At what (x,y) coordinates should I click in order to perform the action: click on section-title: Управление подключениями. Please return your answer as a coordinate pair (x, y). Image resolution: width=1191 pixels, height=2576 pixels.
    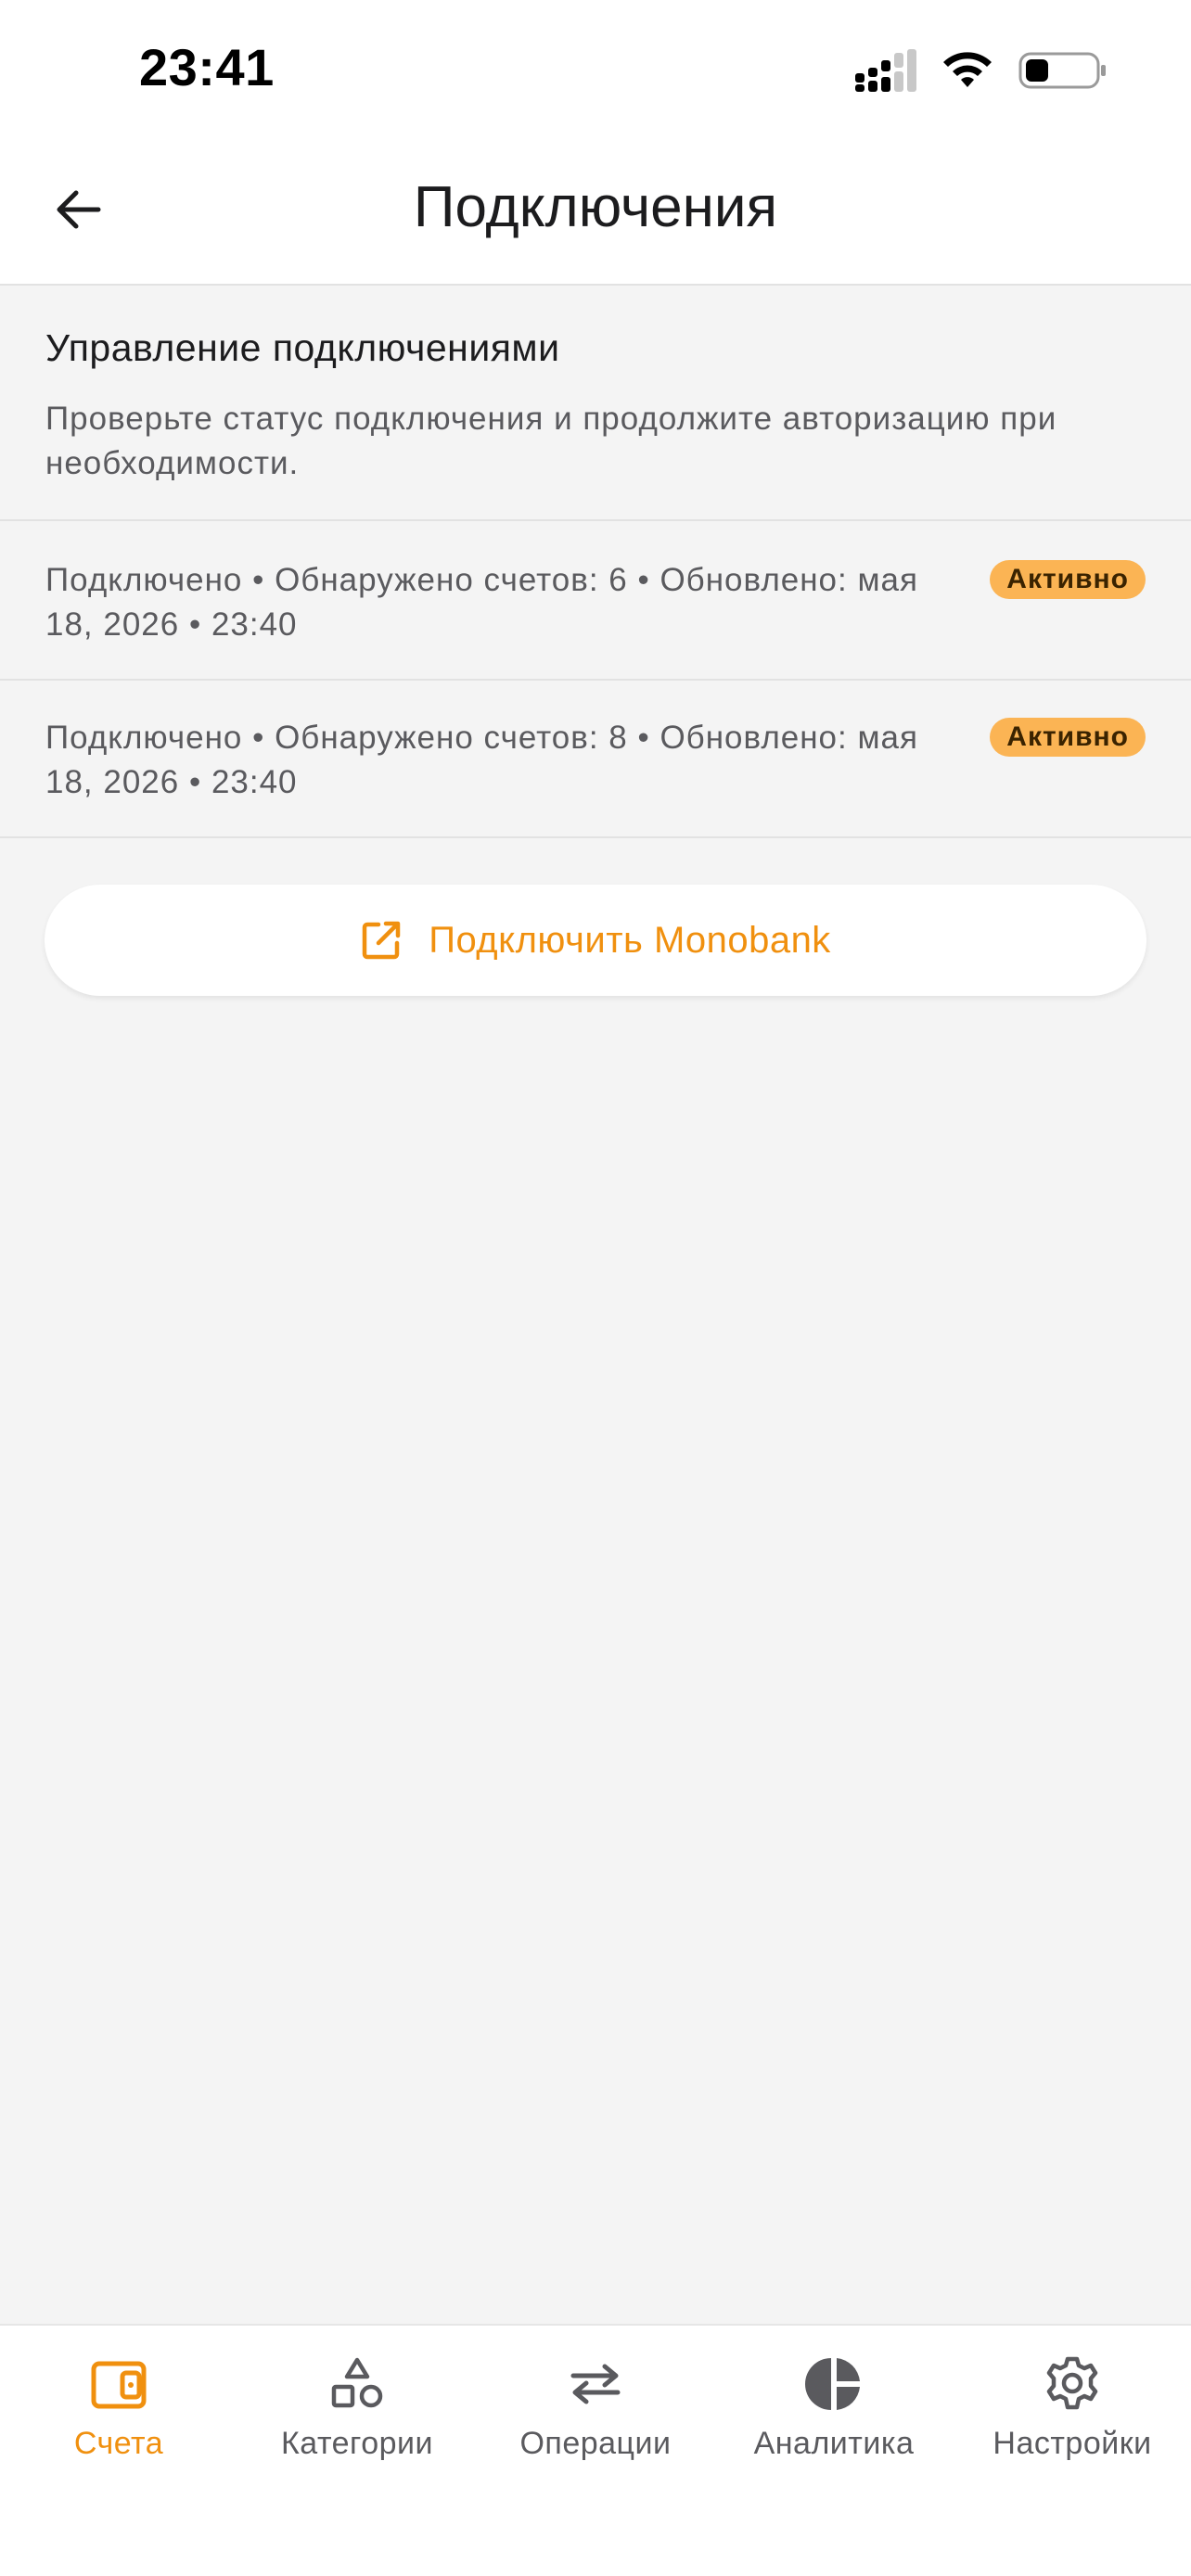
    Looking at the image, I should click on (302, 348).